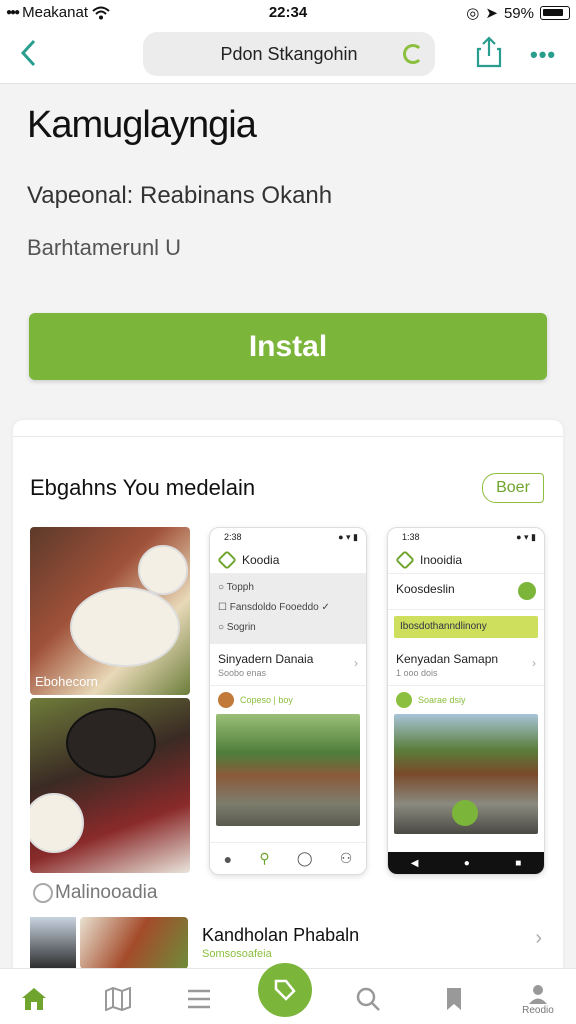  I want to click on food-caption-1: Ebohecorn, so click(66, 681).